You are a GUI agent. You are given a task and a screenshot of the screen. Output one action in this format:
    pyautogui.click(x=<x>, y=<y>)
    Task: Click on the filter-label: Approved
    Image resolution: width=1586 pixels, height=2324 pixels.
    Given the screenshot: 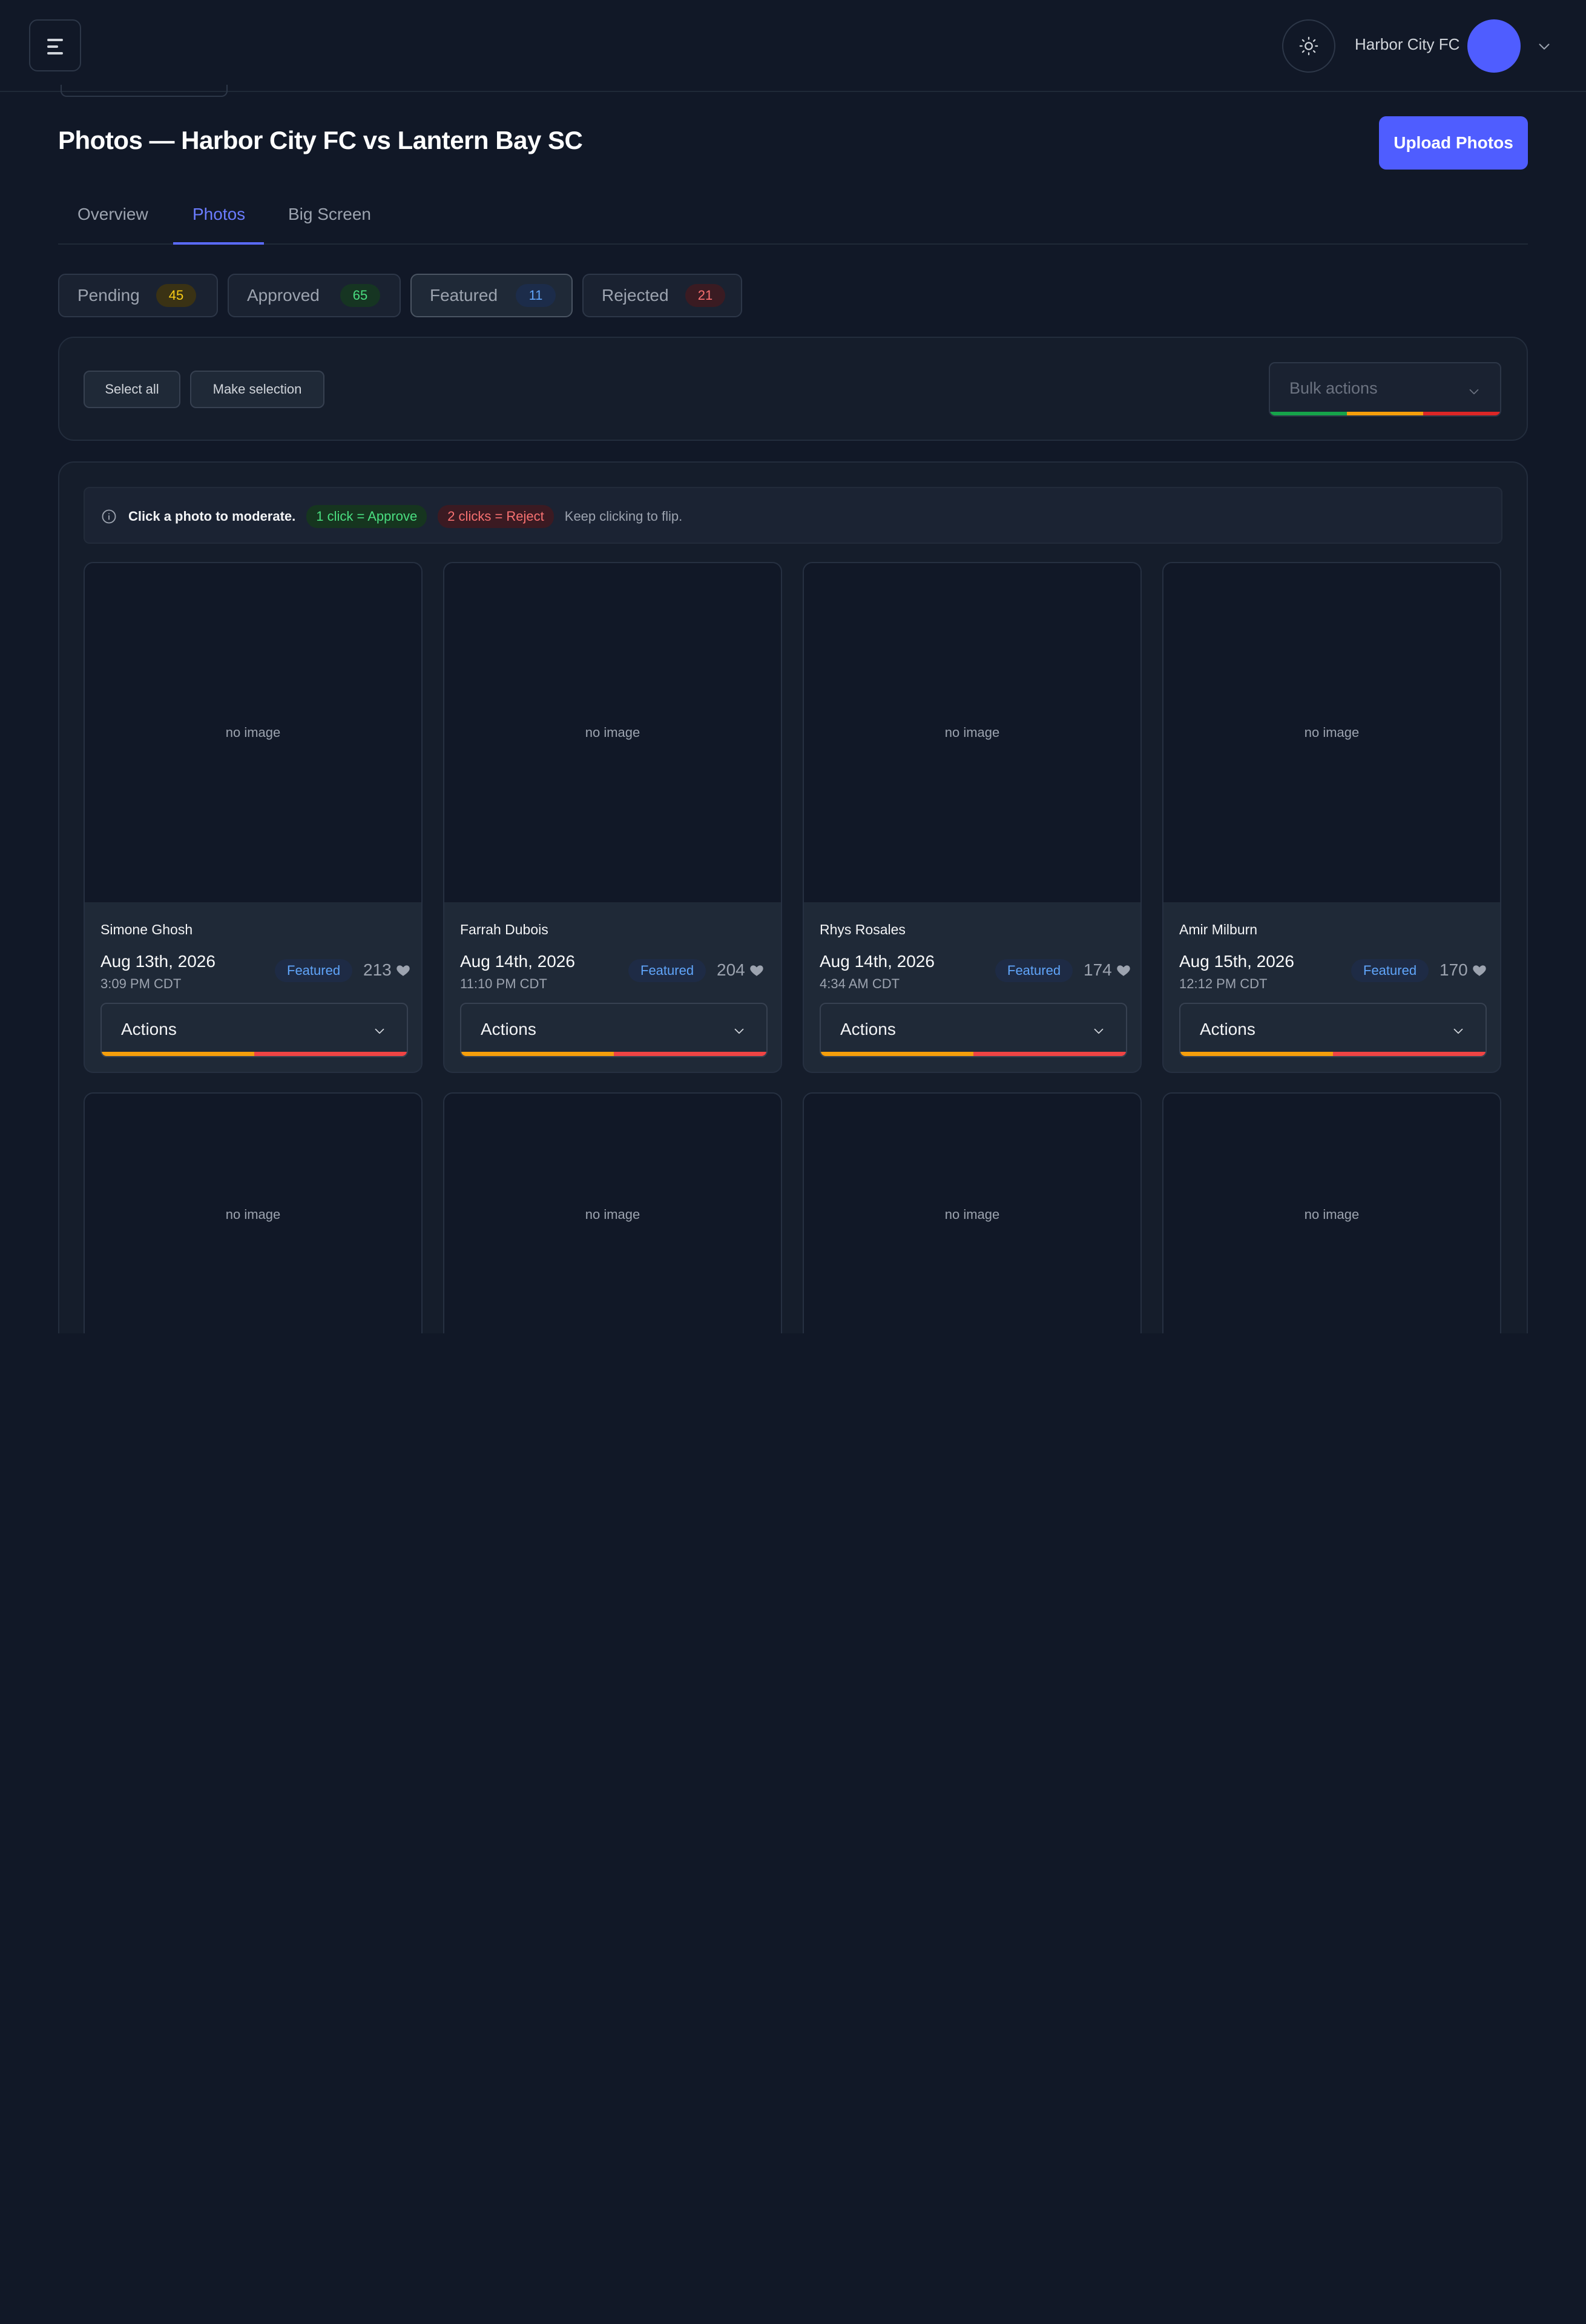 What is the action you would take?
    pyautogui.click(x=283, y=295)
    